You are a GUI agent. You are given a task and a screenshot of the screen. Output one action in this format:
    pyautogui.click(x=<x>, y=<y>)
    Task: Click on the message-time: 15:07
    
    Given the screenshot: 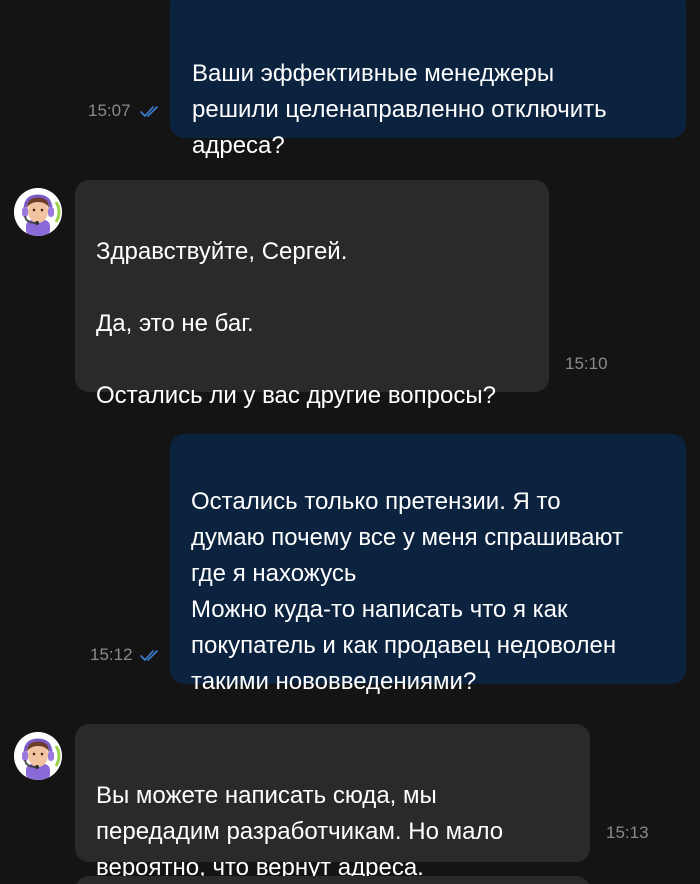 What is the action you would take?
    pyautogui.click(x=109, y=110)
    